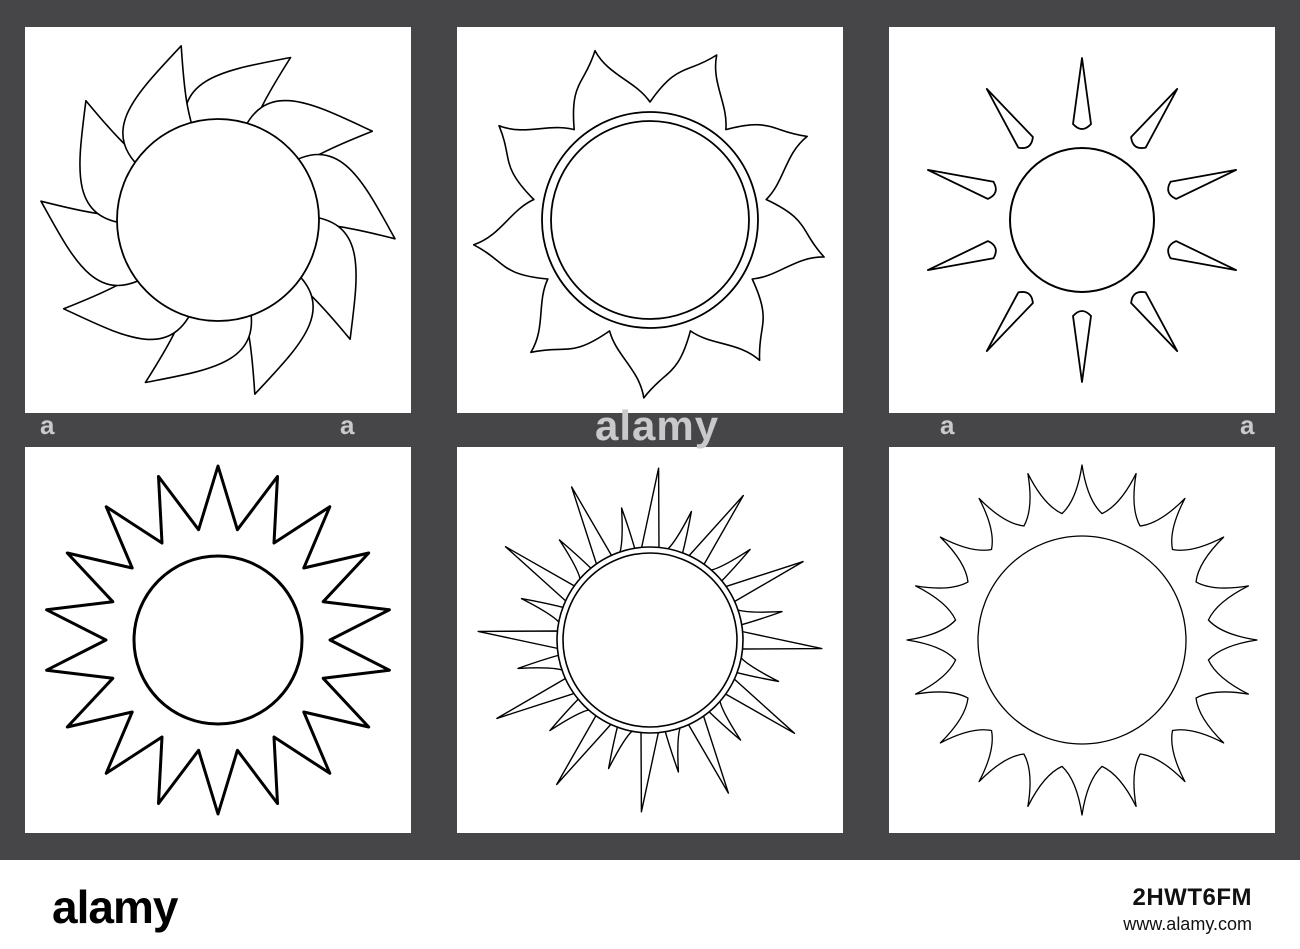 The height and width of the screenshot is (949, 1300). What do you see at coordinates (1187, 924) in the screenshot?
I see `site-link: www.alamy.com` at bounding box center [1187, 924].